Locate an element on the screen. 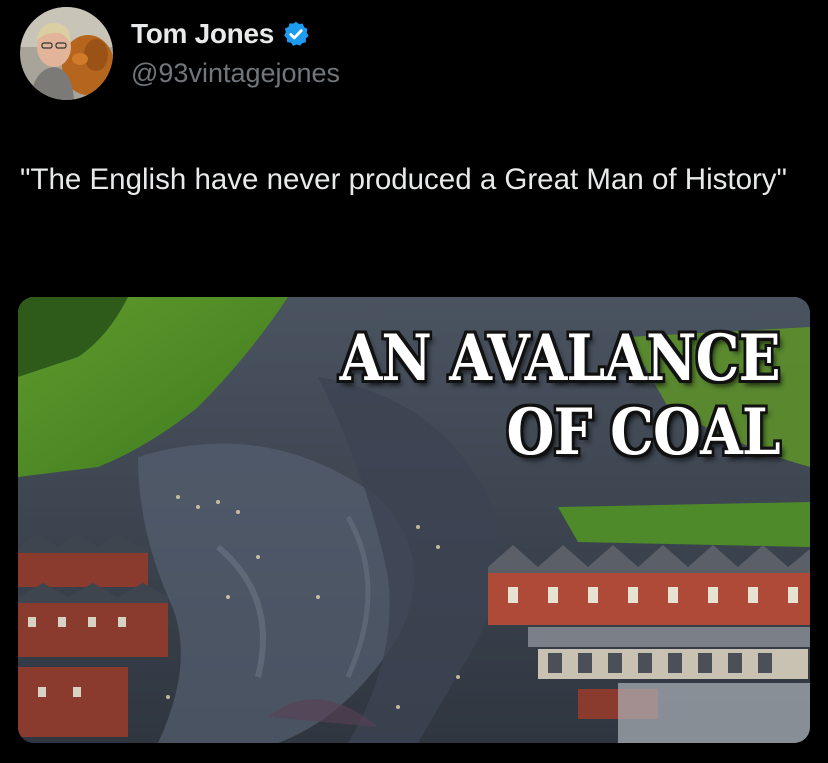  author-row: Tom Jones is located at coordinates (220, 34).